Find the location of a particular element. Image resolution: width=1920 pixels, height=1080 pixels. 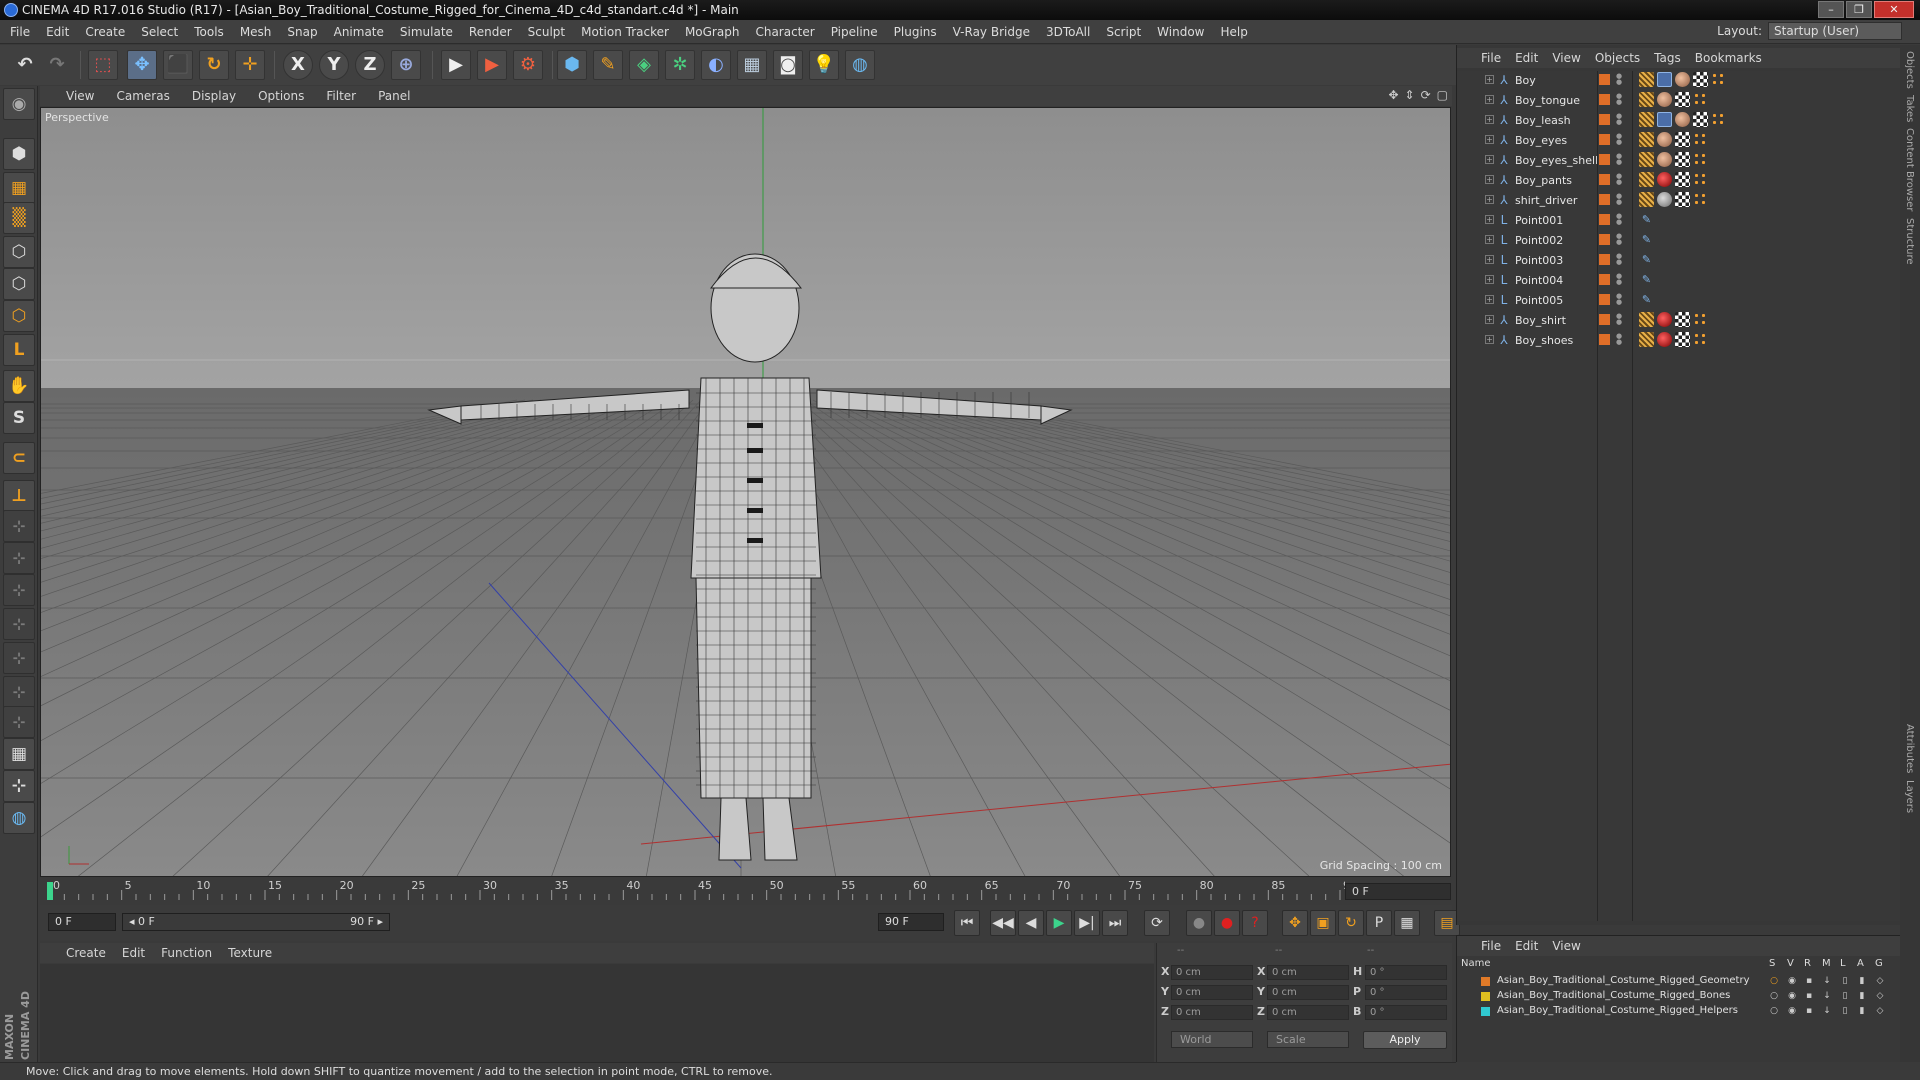

y-axis-lock-icon: Y is located at coordinates (334, 65).